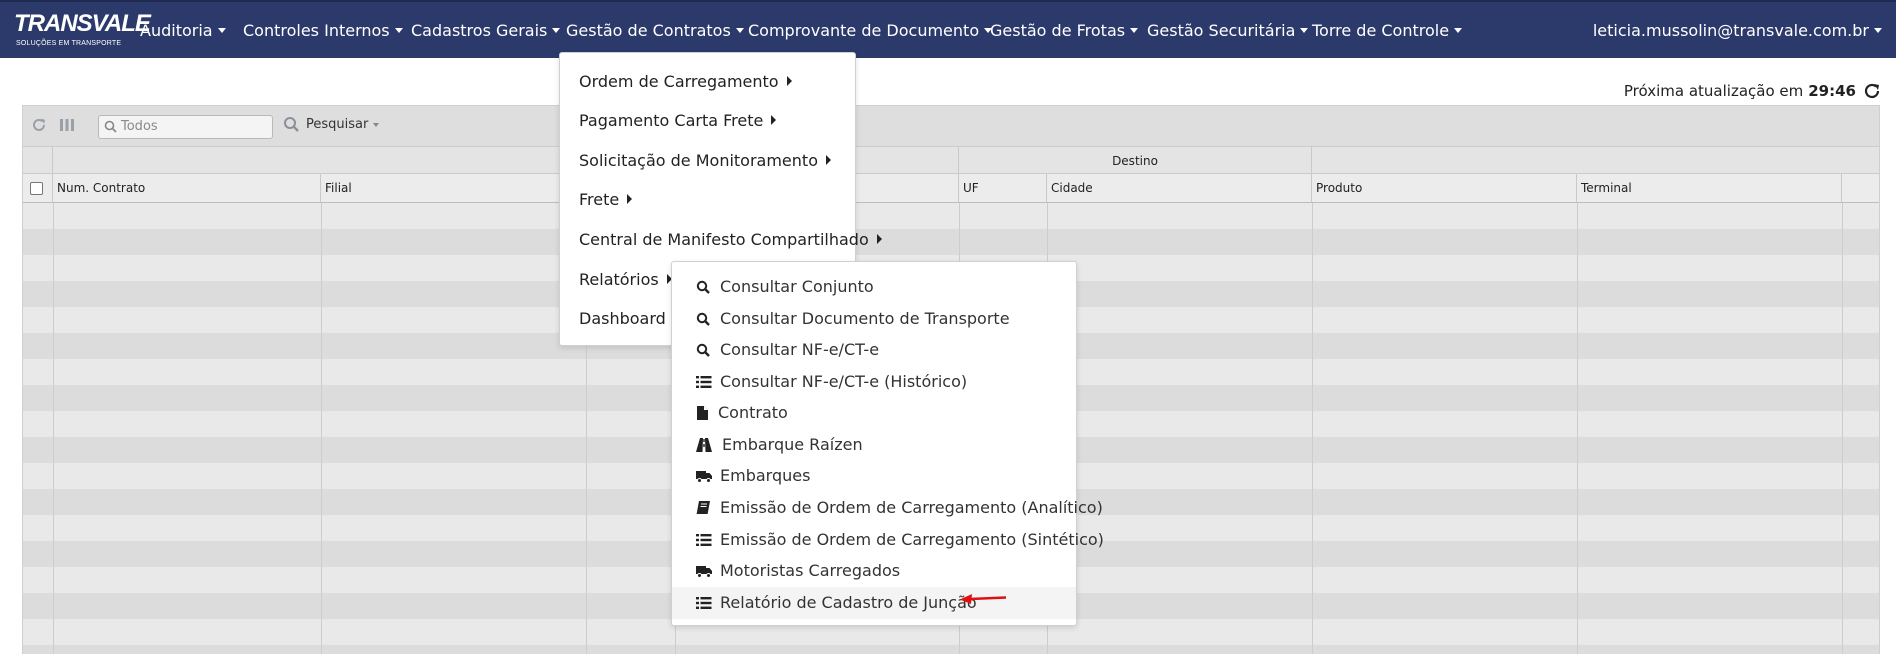  I want to click on nav-gestao-frotas: Gestão de Frotas, so click(1064, 30).